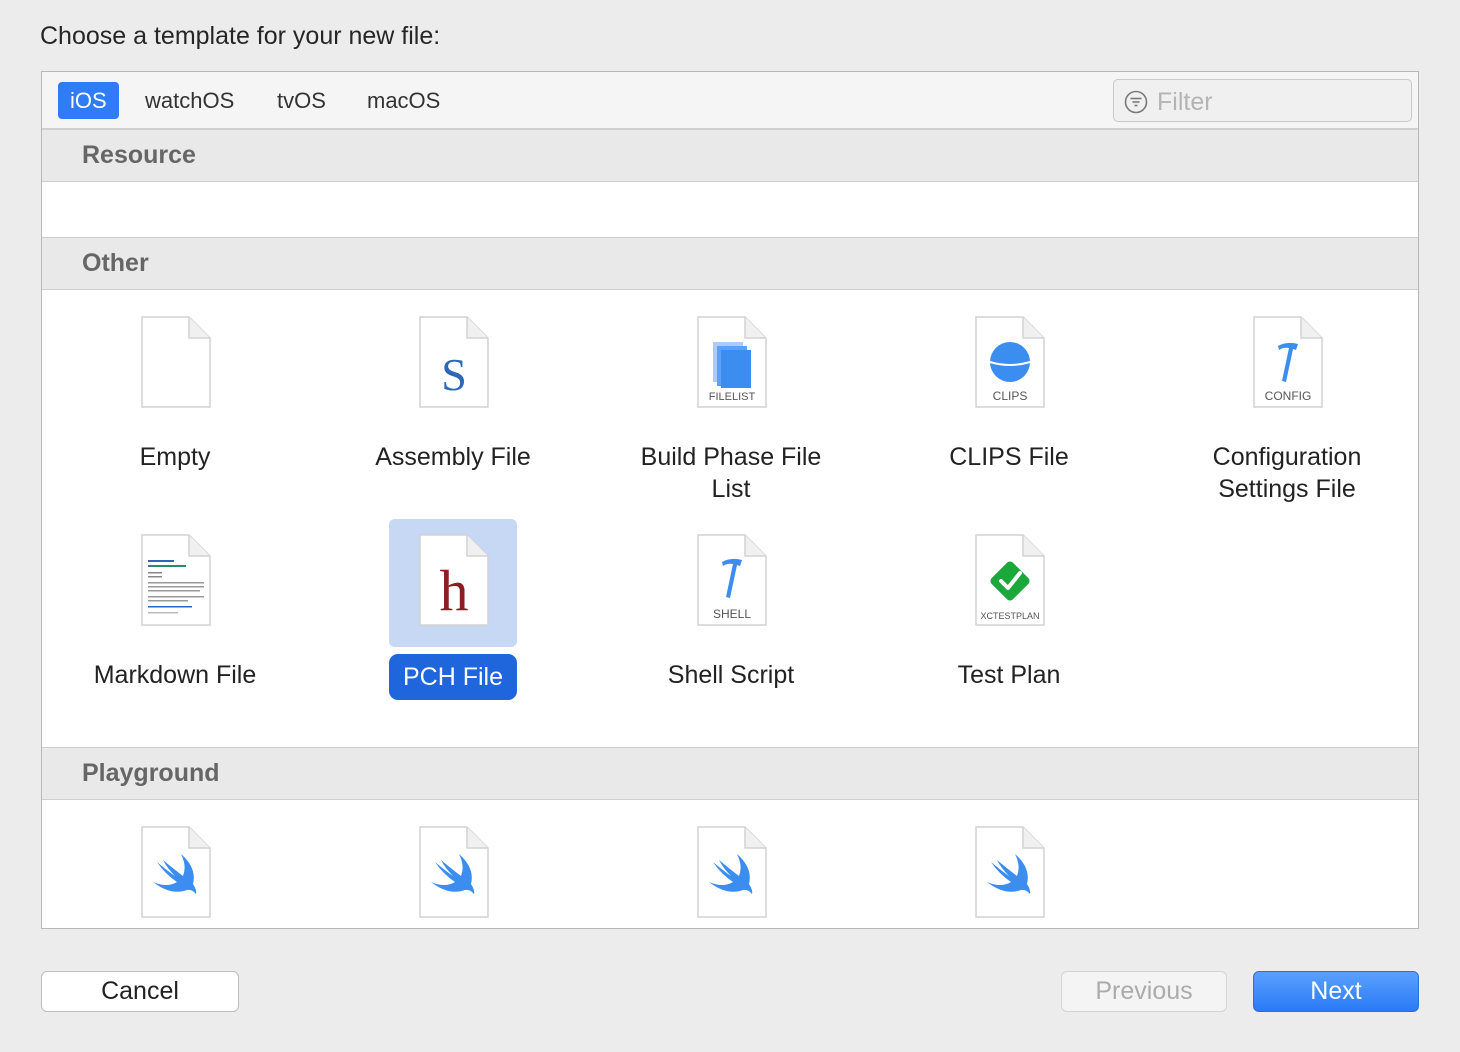  I want to click on next-button: Next, so click(1336, 991).